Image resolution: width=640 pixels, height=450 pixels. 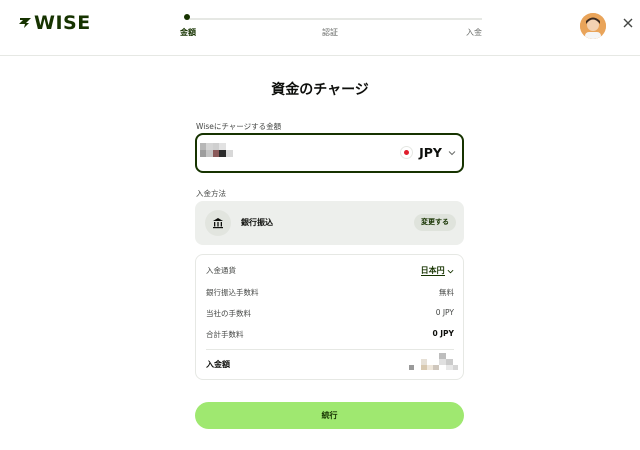 I want to click on continue-button: 続行, so click(x=329, y=415).